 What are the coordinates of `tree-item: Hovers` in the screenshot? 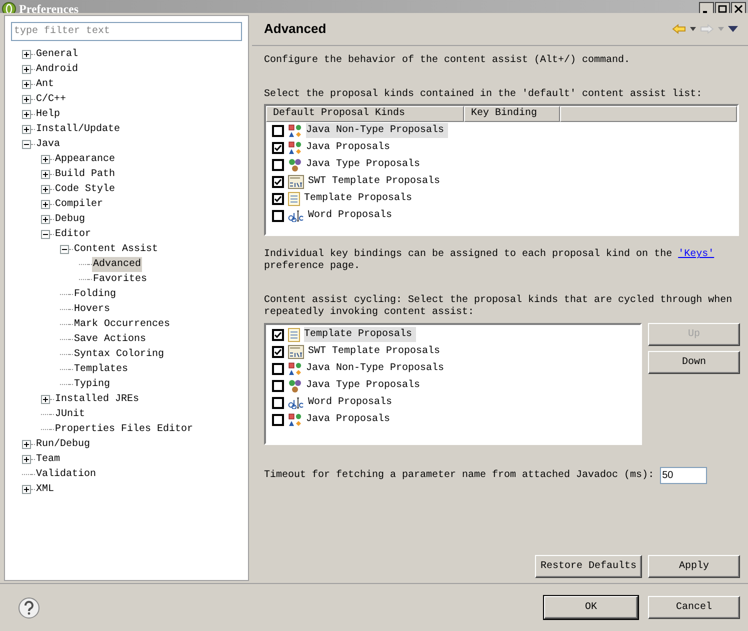 It's located at (92, 309).